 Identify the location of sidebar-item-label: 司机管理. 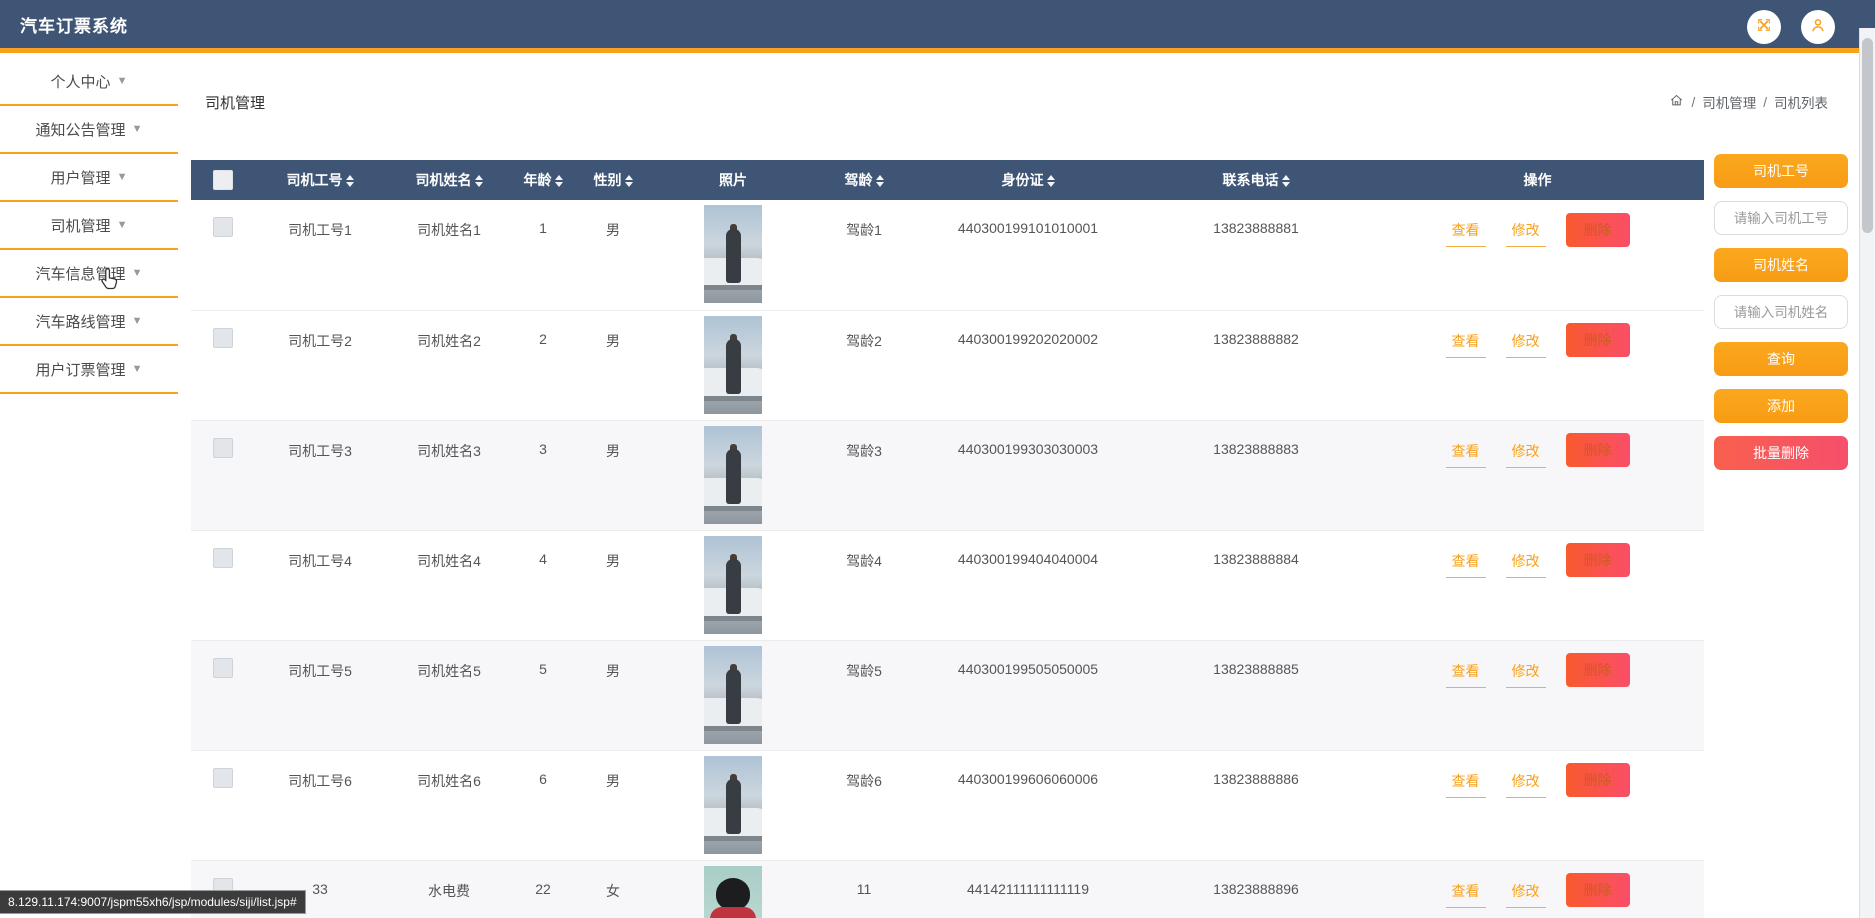
(80, 226).